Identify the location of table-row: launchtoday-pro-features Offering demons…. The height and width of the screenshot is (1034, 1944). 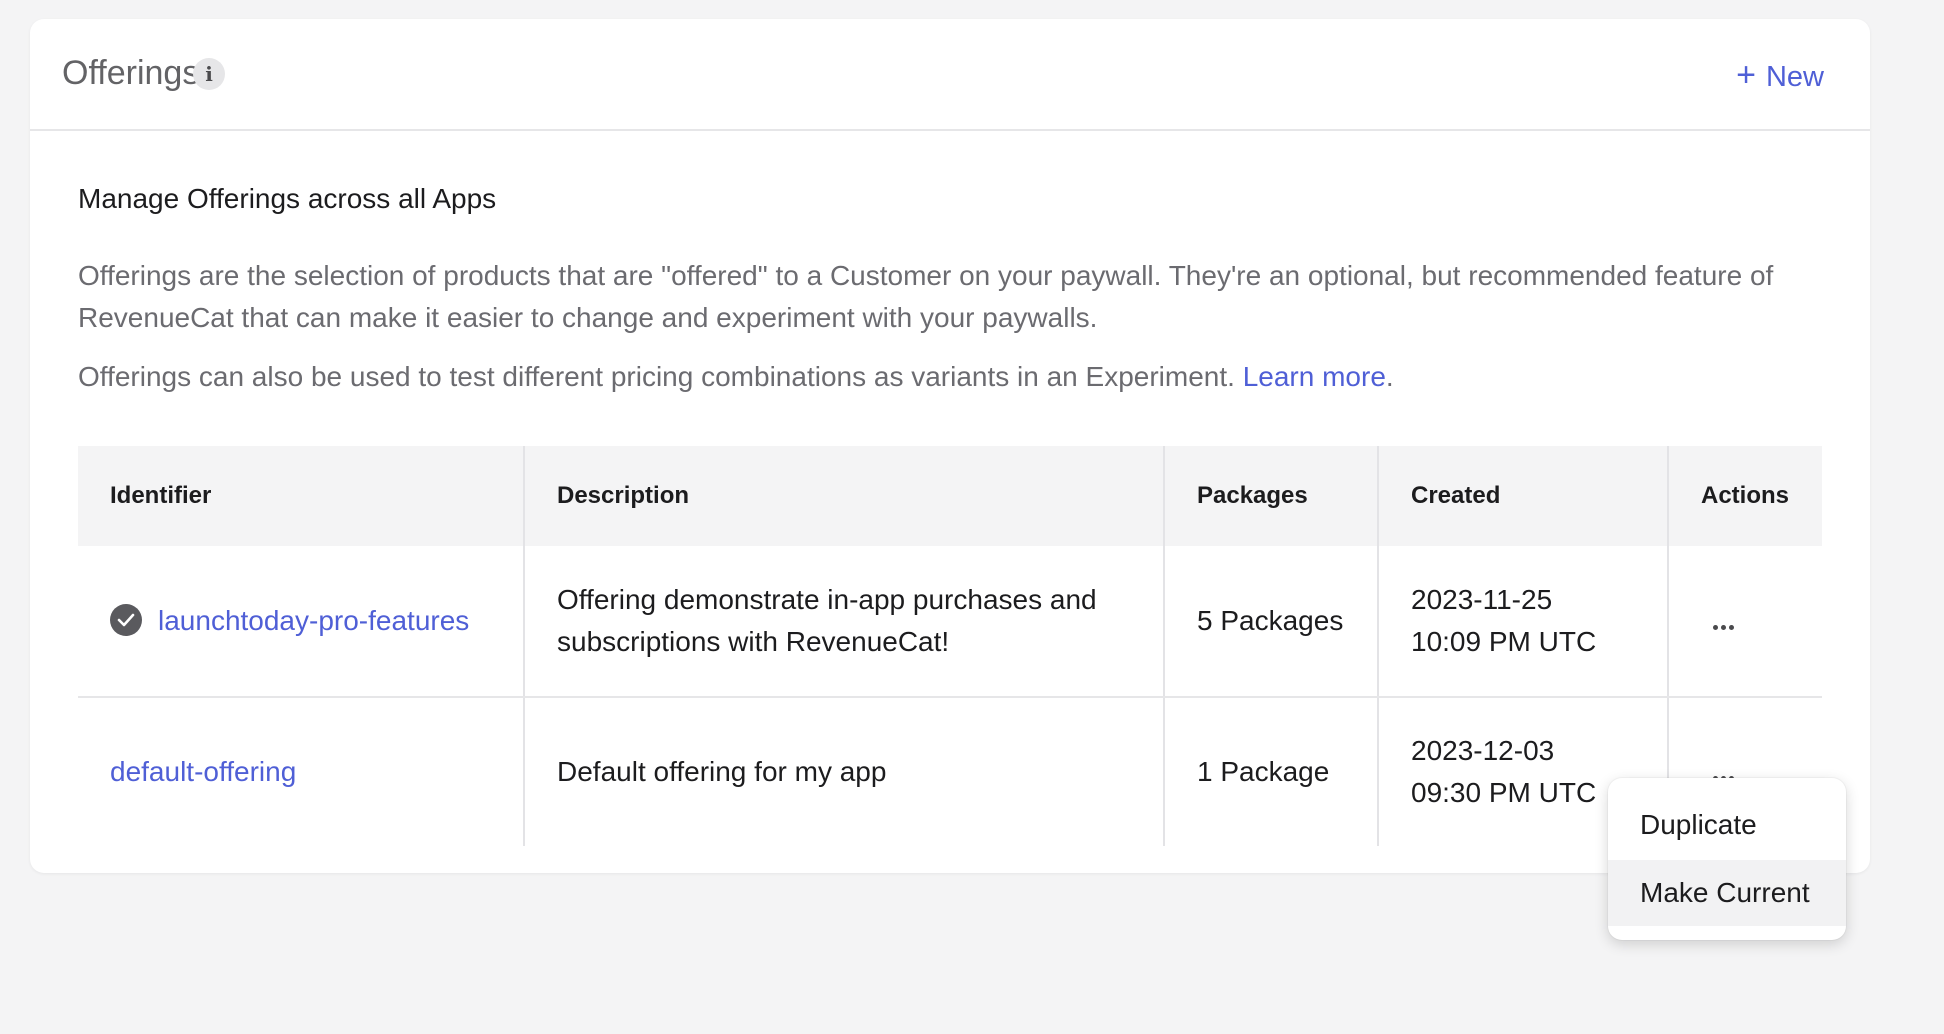
(950, 622).